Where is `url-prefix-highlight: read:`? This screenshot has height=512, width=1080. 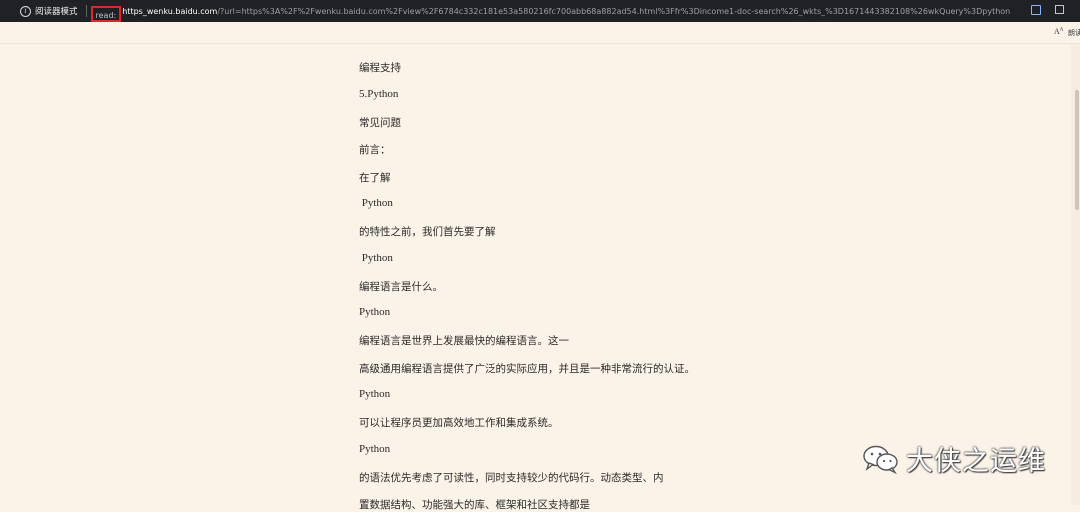
url-prefix-highlight: read: is located at coordinates (106, 14).